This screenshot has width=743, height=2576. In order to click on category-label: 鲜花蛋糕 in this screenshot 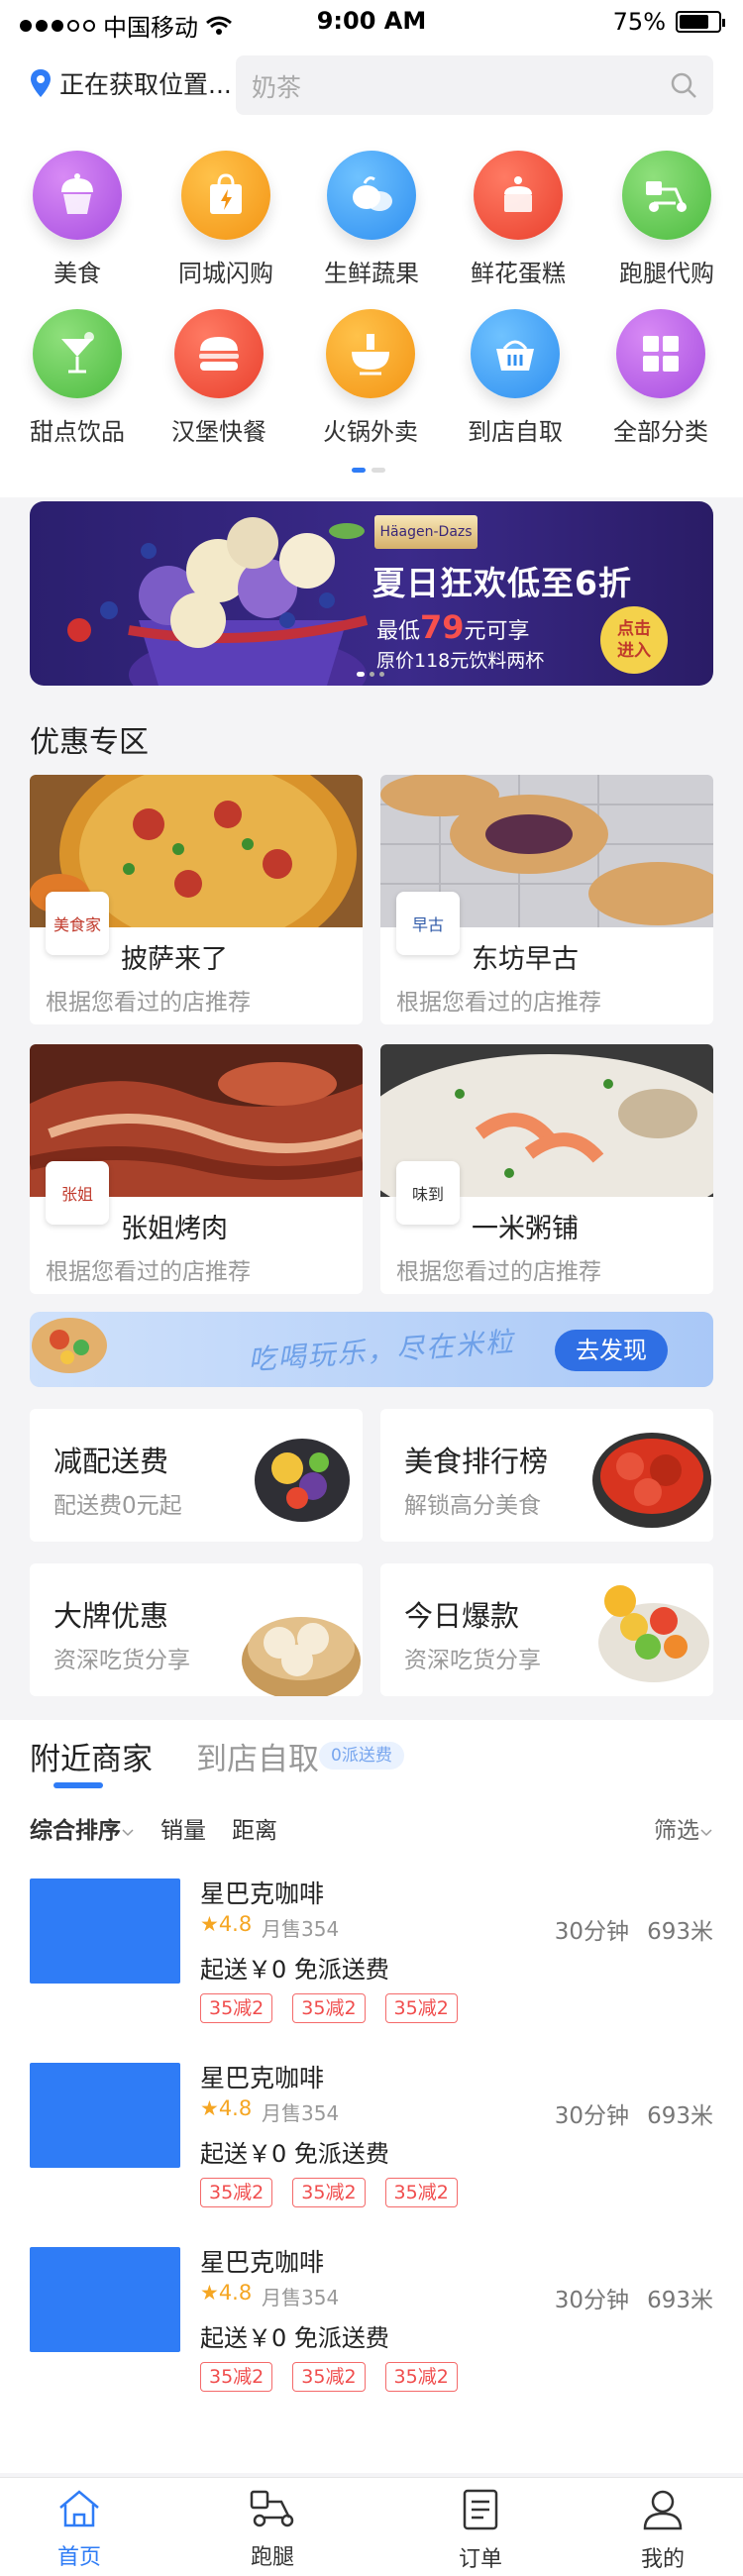, I will do `click(519, 273)`.